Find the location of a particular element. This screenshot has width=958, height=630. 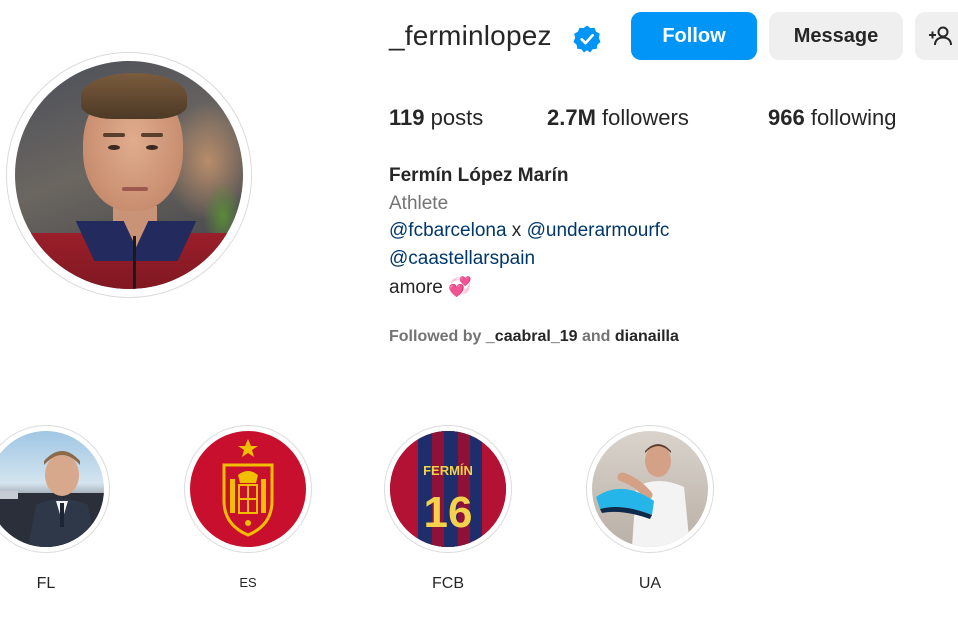

followers-link: 2.7M followers is located at coordinates (618, 118).